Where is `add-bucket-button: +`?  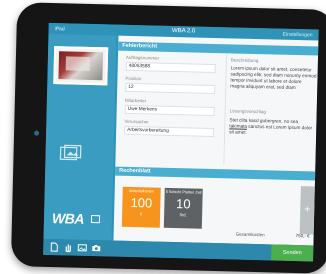
add-bucket-button: + is located at coordinates (307, 210).